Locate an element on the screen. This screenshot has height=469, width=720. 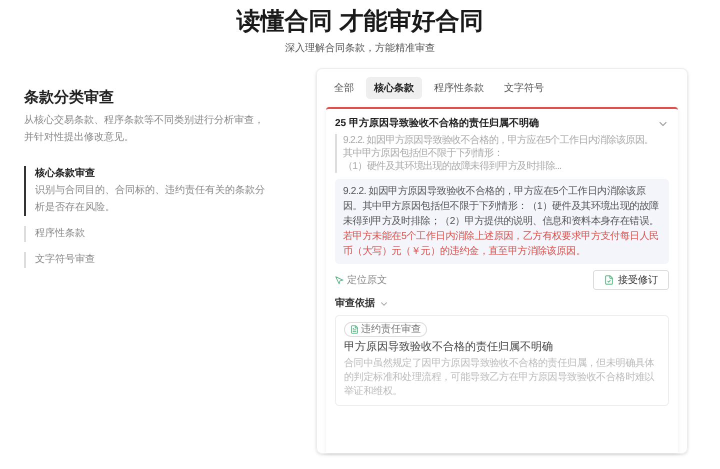
basis-label: 审查依据 is located at coordinates (355, 303).